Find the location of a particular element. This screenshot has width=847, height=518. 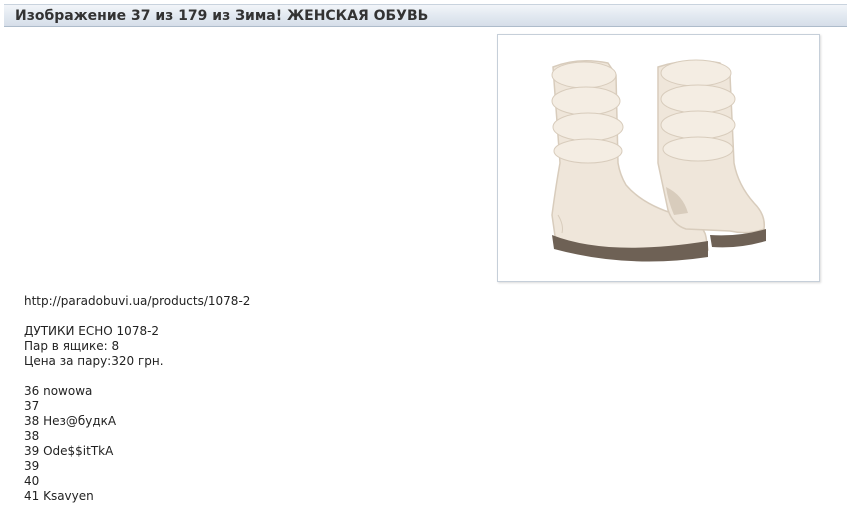

size-line: 39 is located at coordinates (32, 466).